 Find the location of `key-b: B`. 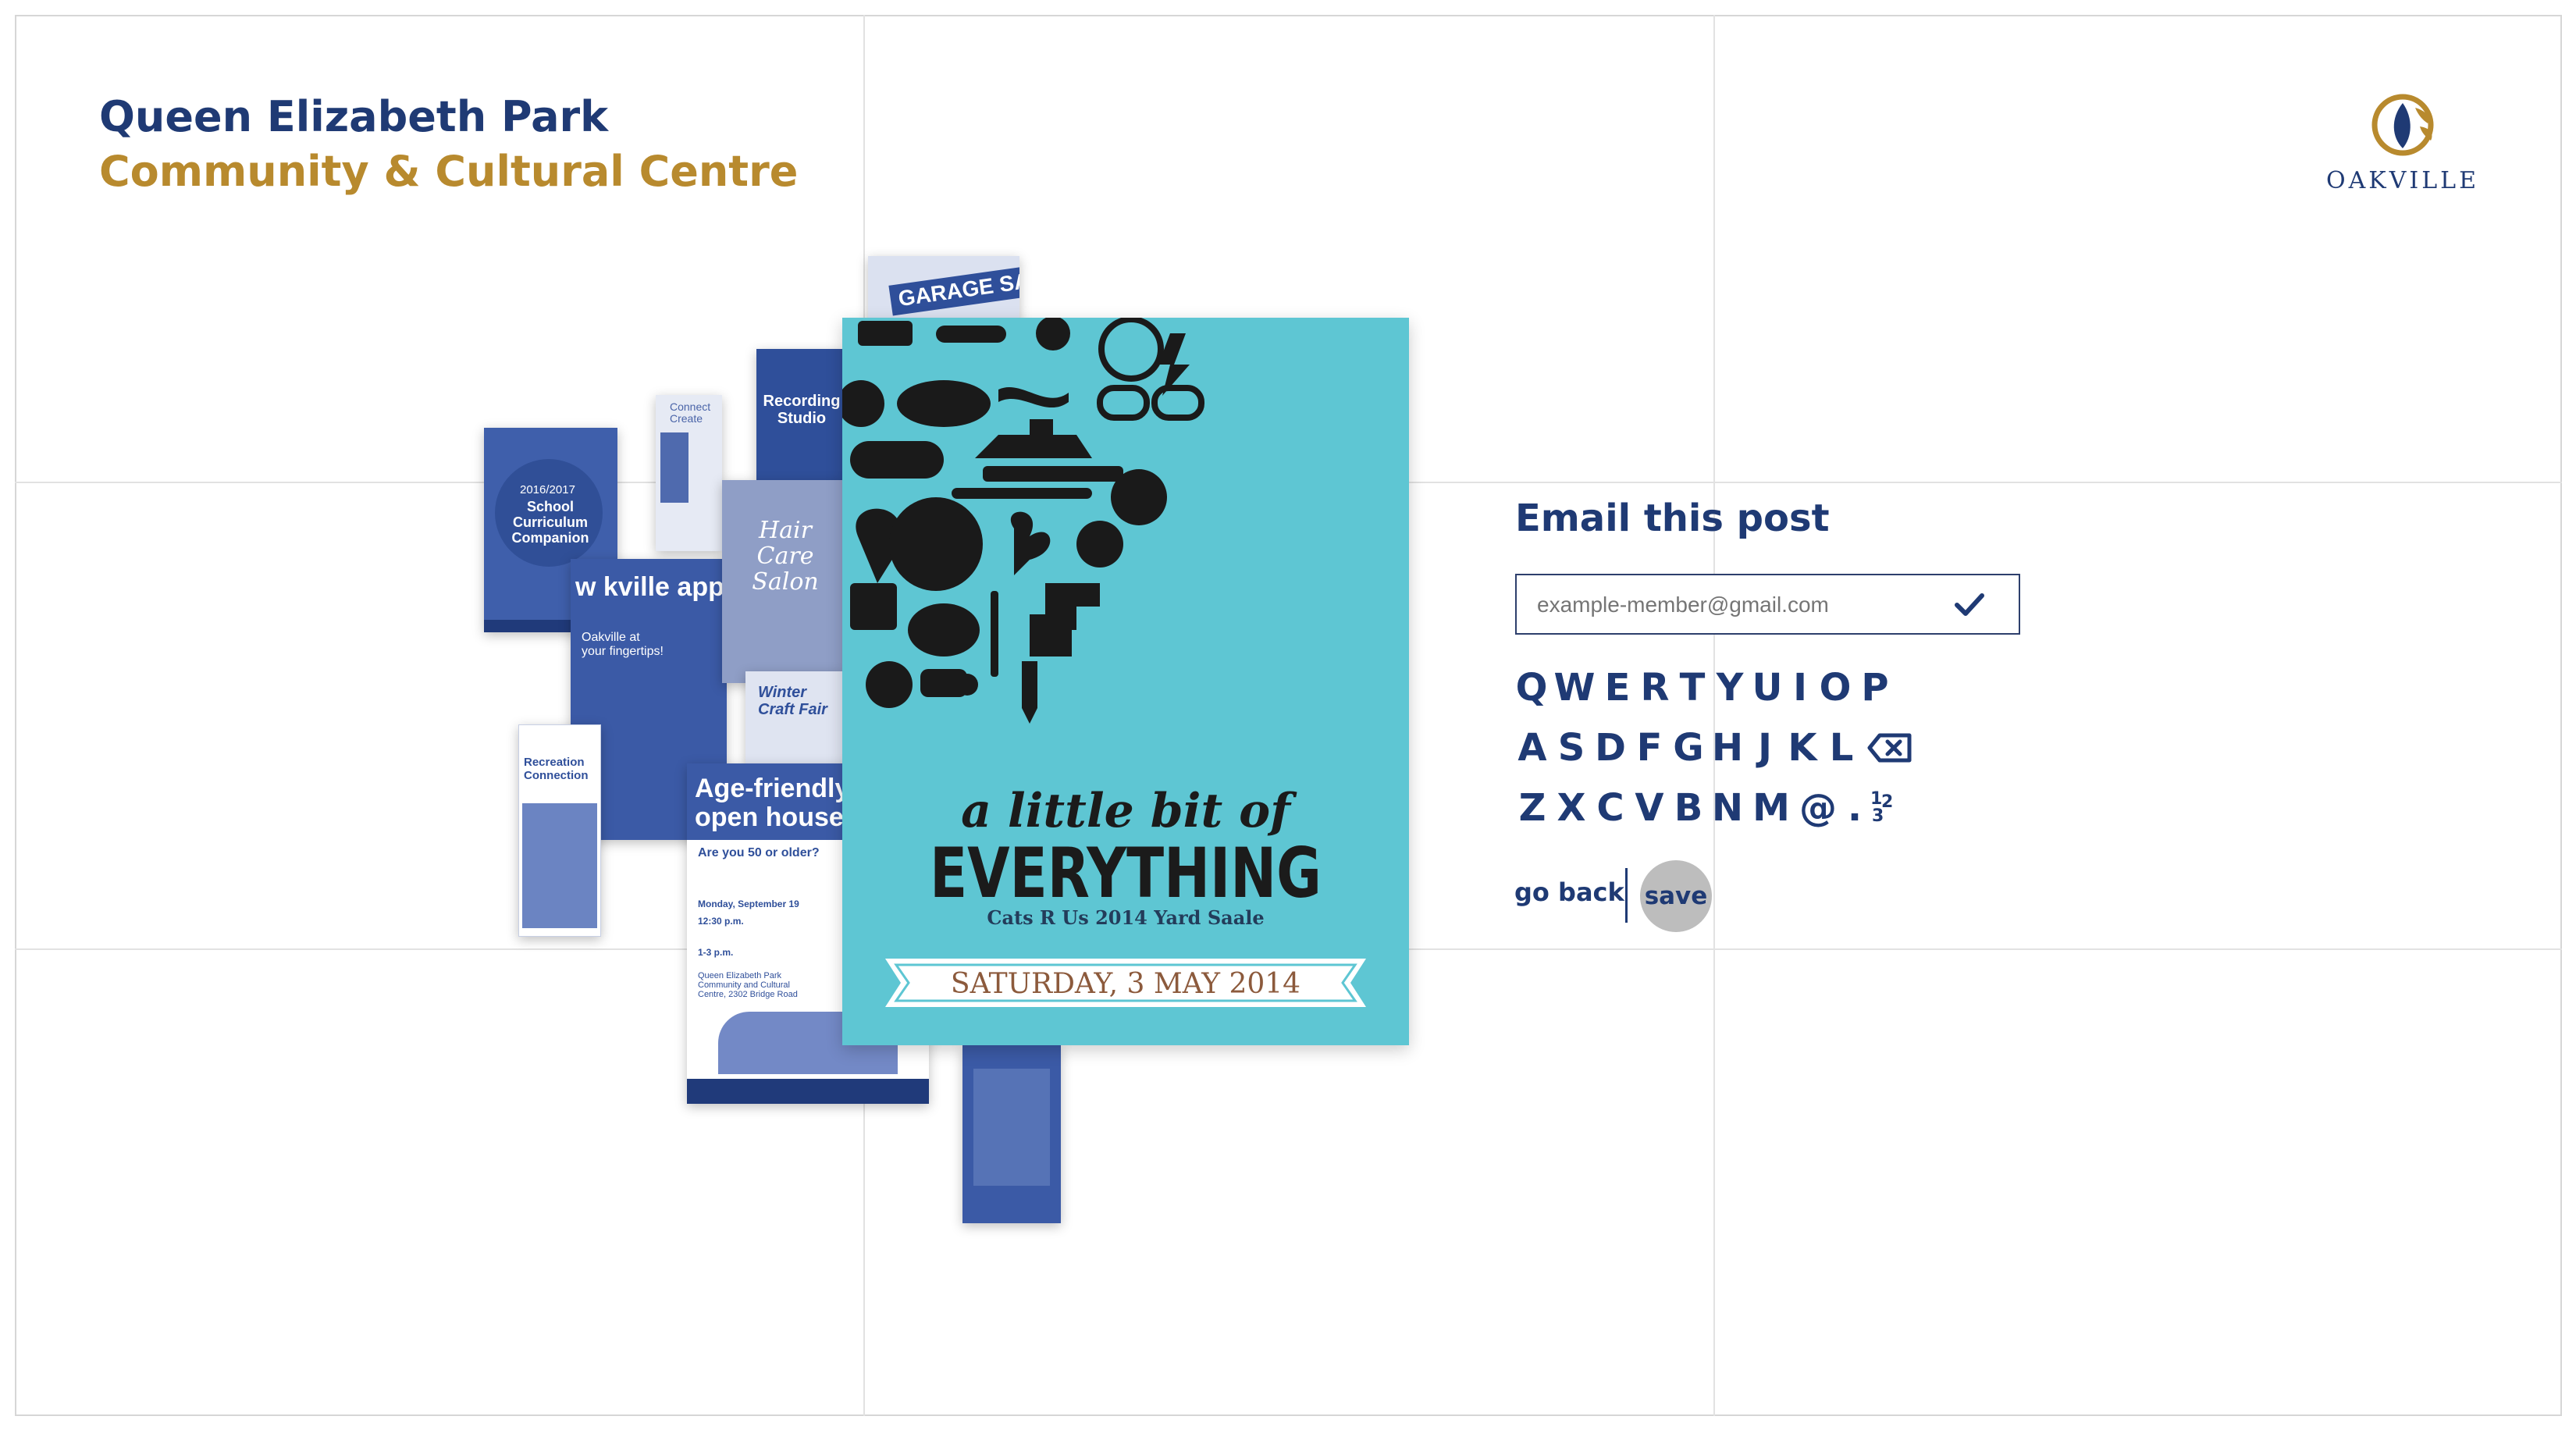

key-b: B is located at coordinates (1688, 808).